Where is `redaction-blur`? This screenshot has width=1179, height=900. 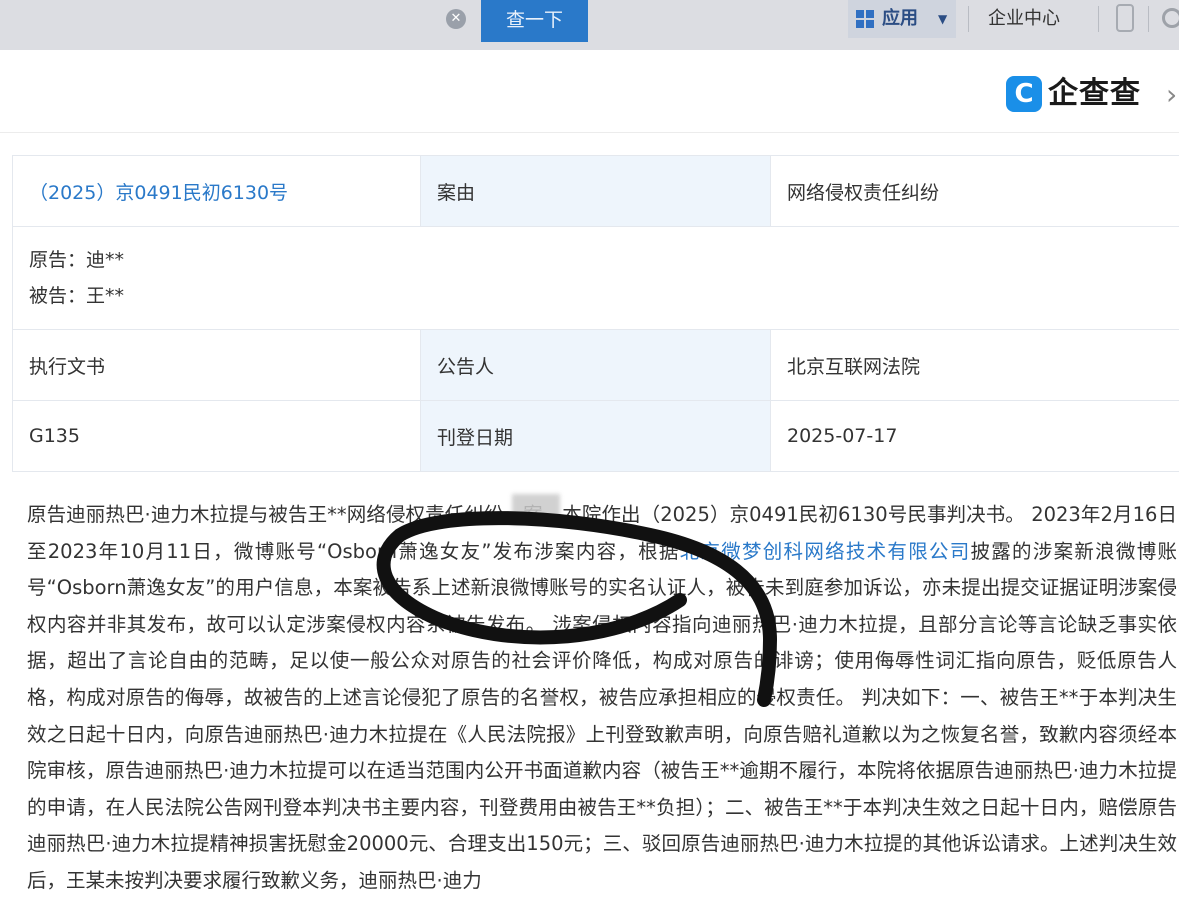 redaction-blur is located at coordinates (536, 509).